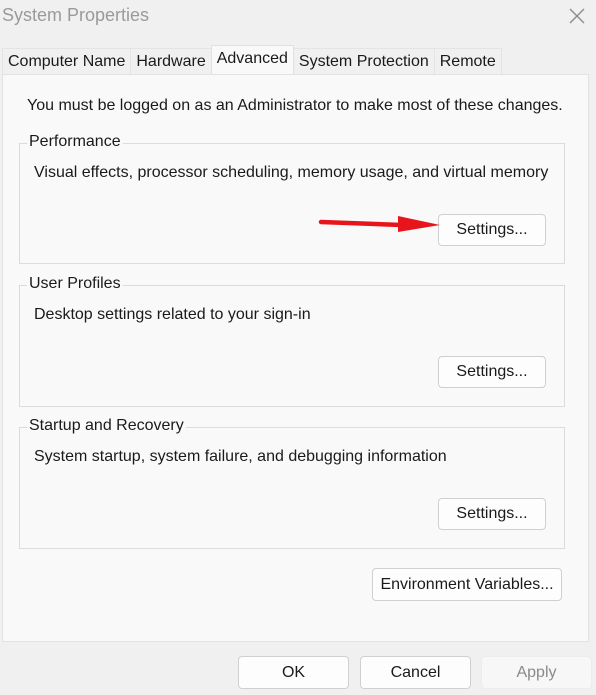 The width and height of the screenshot is (596, 695). What do you see at coordinates (536, 672) in the screenshot?
I see `apply-button: Apply` at bounding box center [536, 672].